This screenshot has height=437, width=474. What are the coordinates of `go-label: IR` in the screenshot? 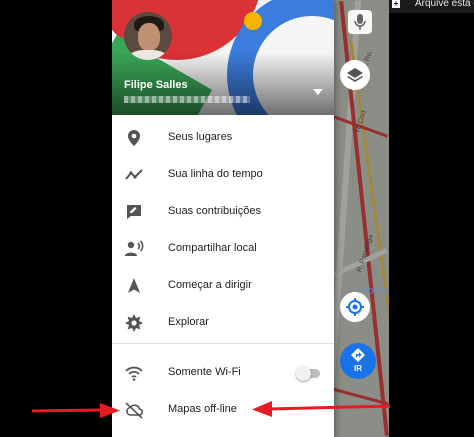 It's located at (358, 368).